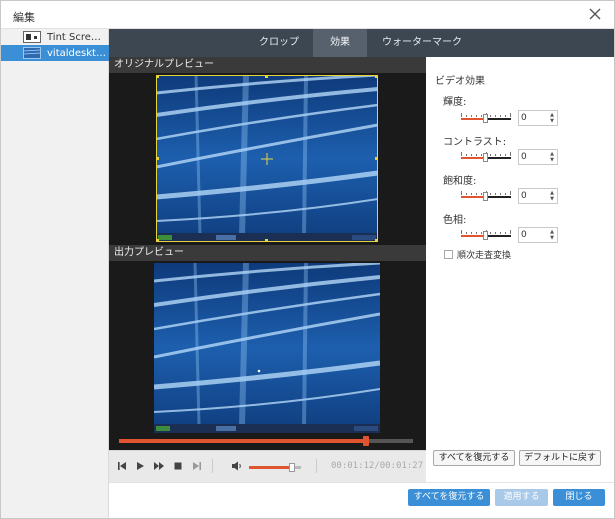 This screenshot has width=615, height=519. I want to click on transport-bar: 00:01:12/00:01:27, so click(267, 466).